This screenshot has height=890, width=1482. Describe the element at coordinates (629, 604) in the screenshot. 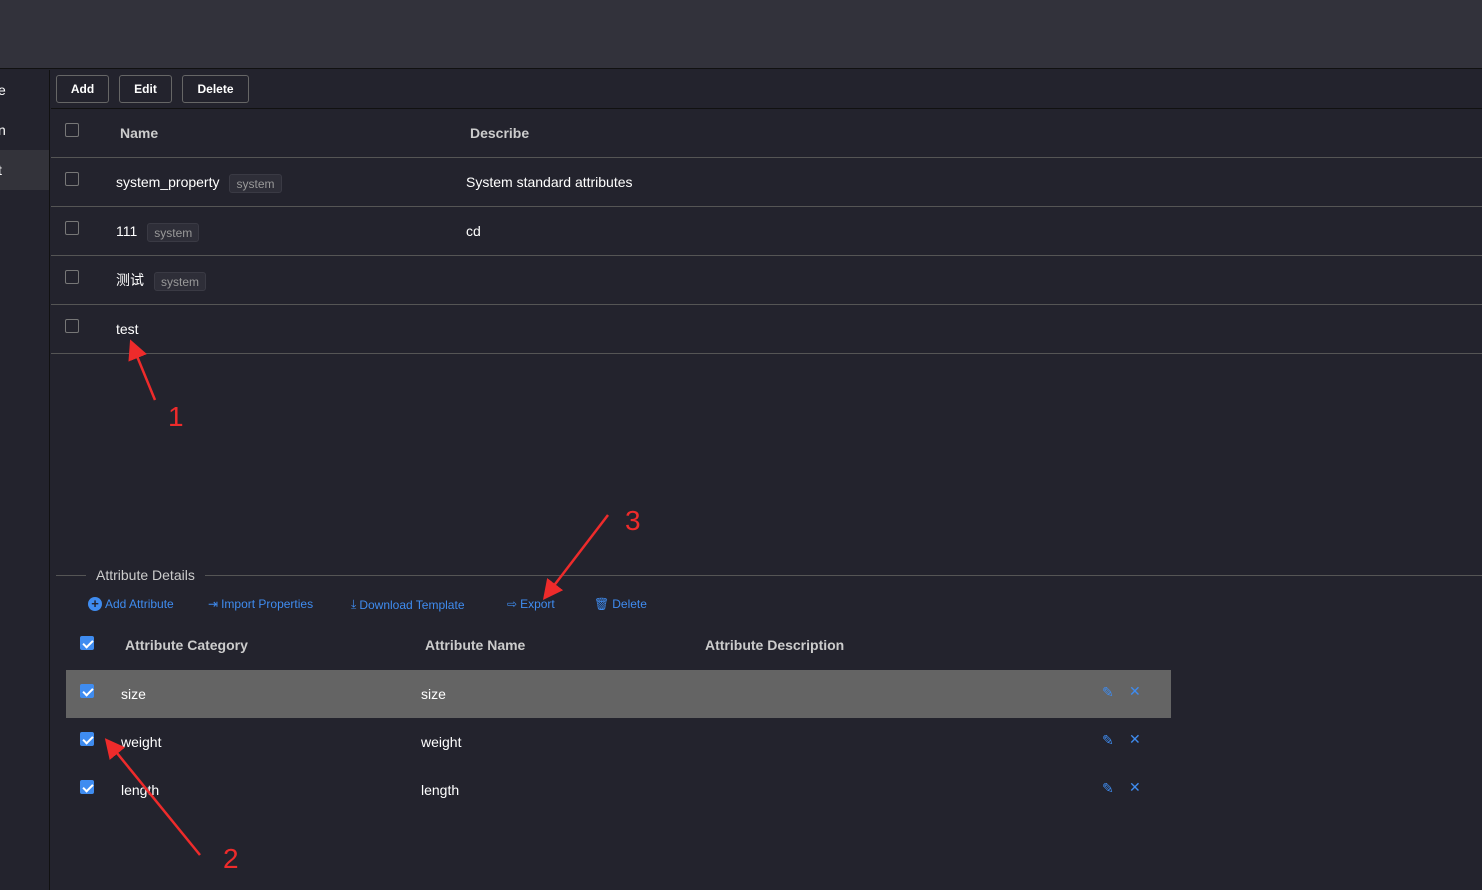

I see `delete-label: Delete` at that location.